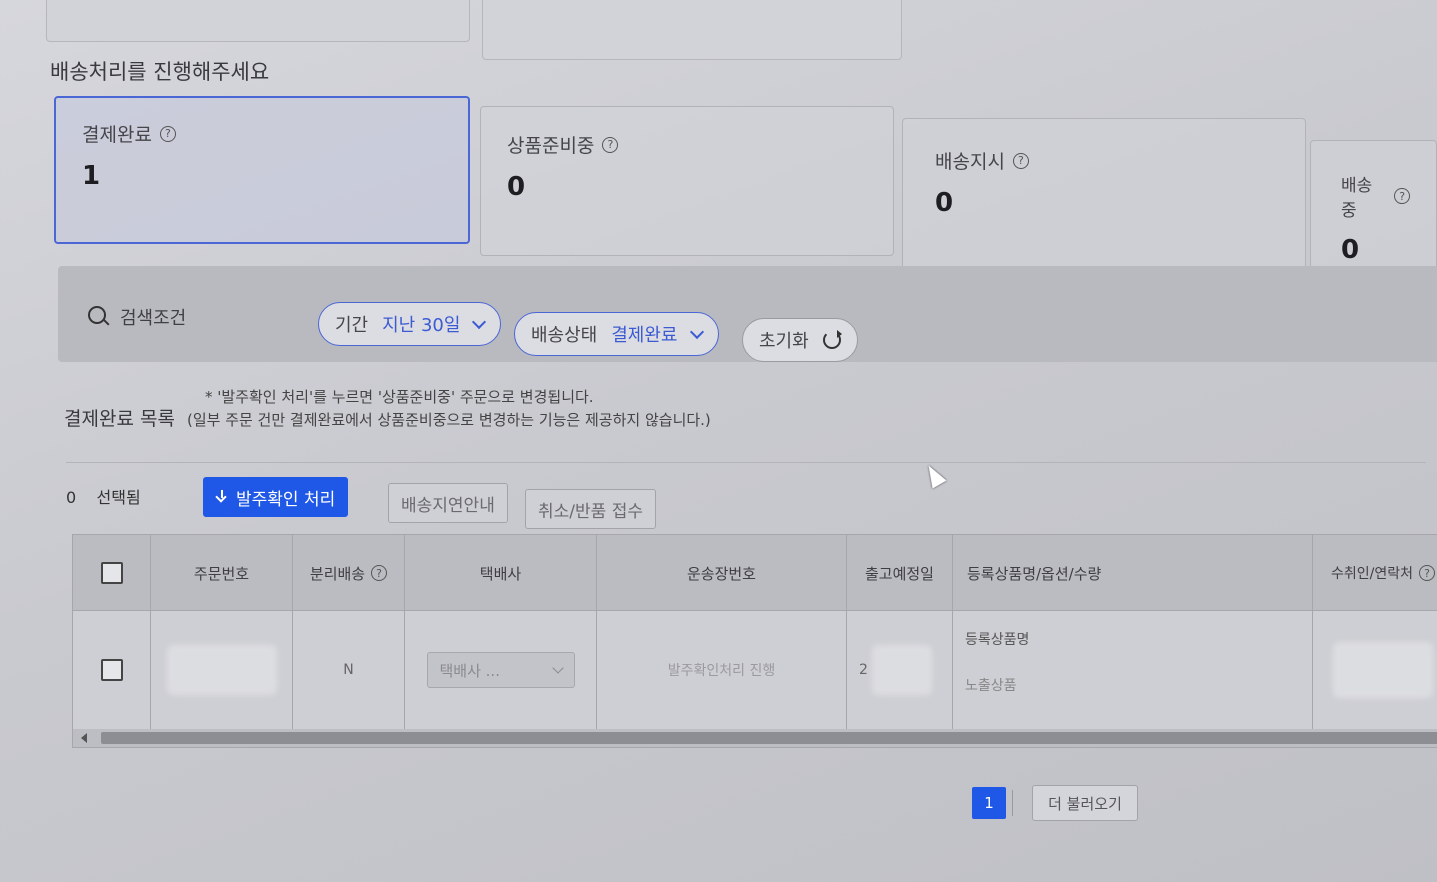  Describe the element at coordinates (551, 146) in the screenshot. I see `status-label: 상품준비중` at that location.